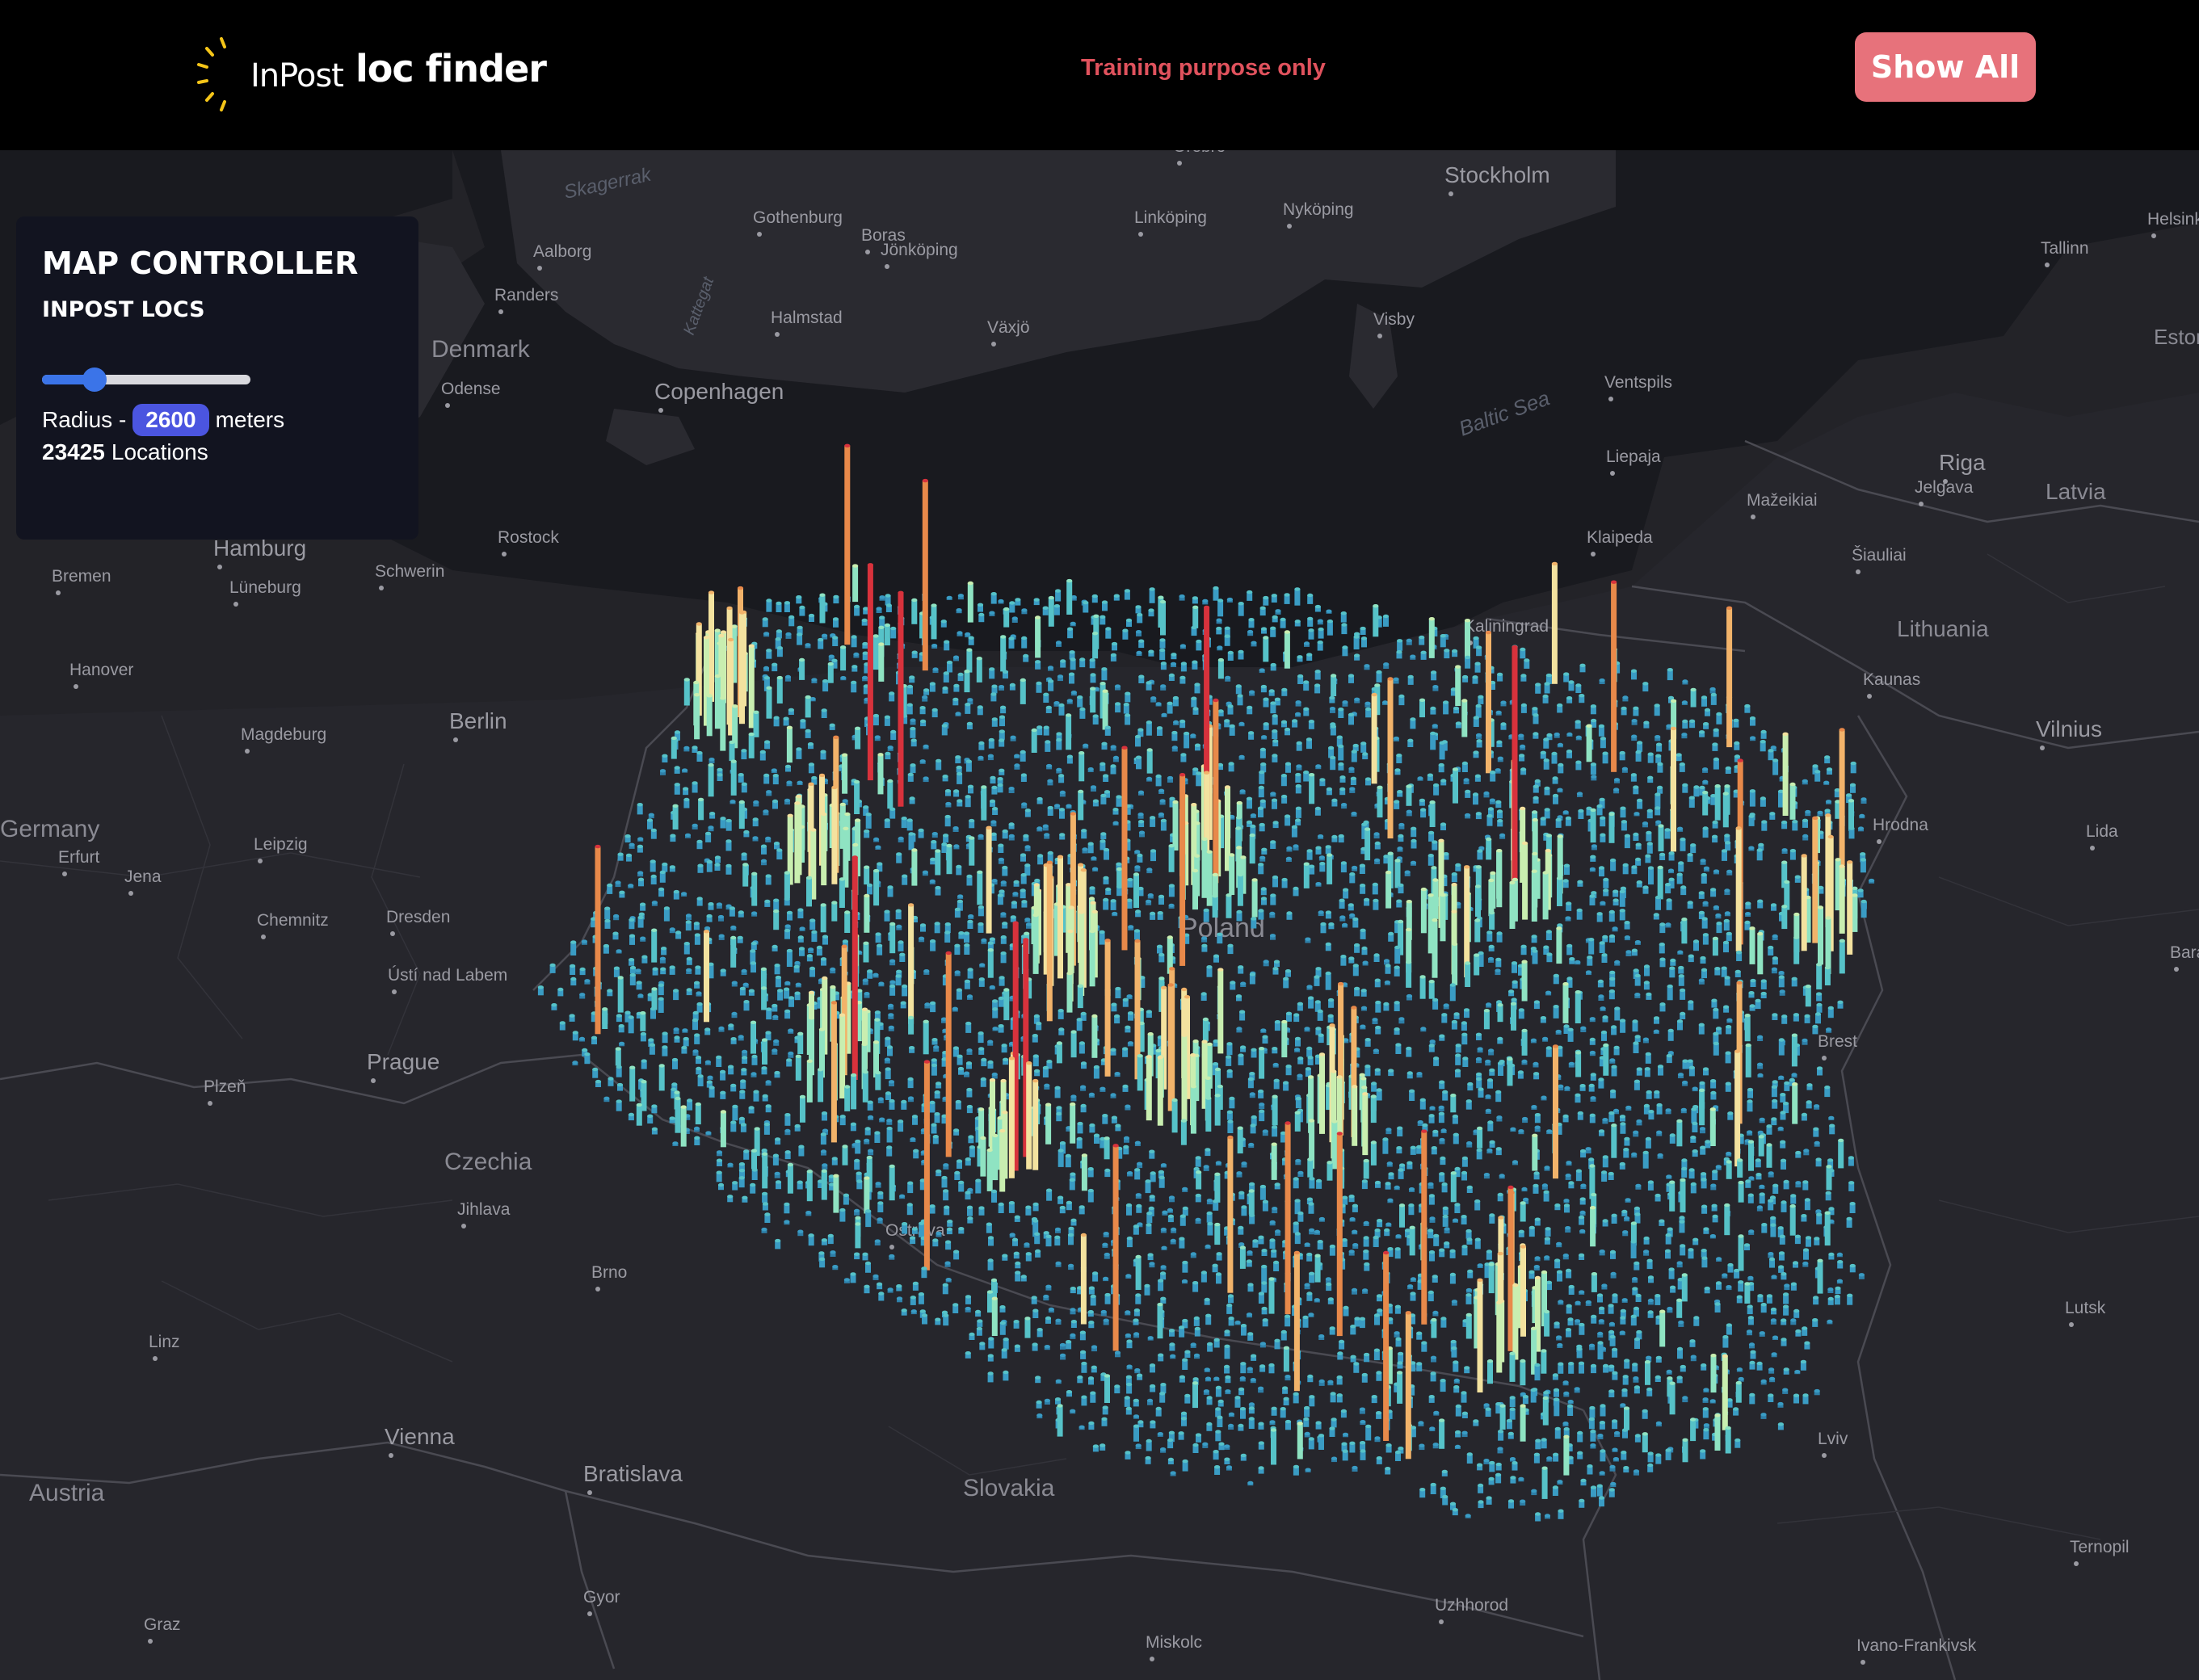 This screenshot has height=1680, width=2199. I want to click on city-label: Mažeikiai, so click(1783, 501).